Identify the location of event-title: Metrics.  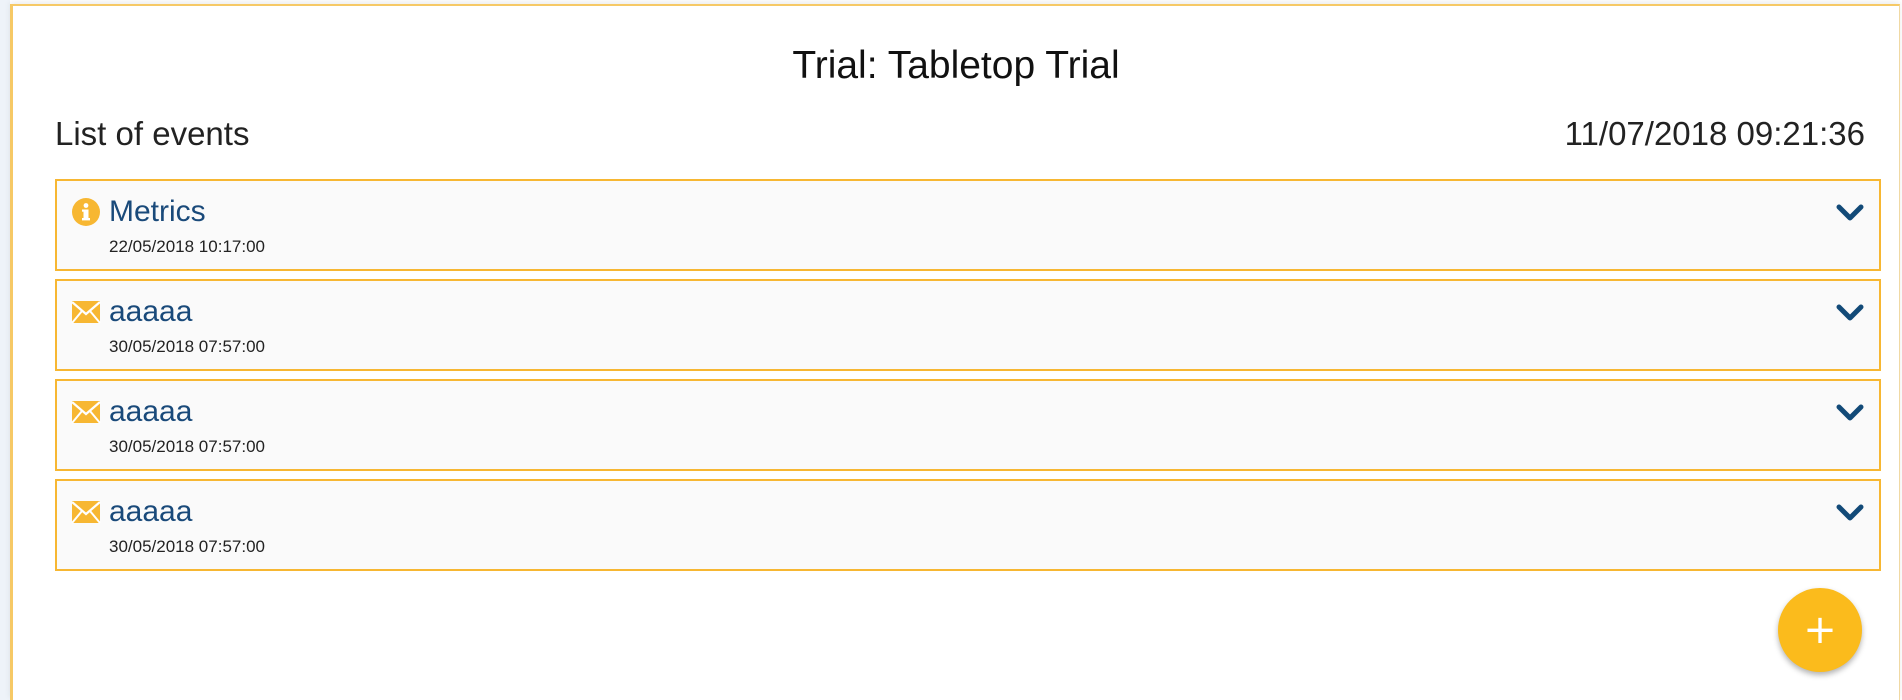
(157, 211).